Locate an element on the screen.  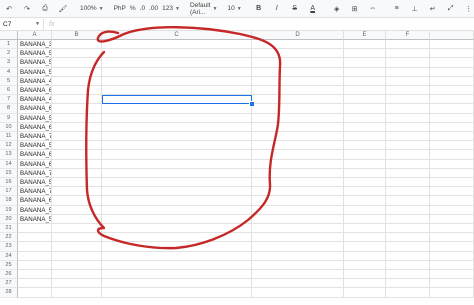
grid-cell: BANANA_54757 is located at coordinates (35, 183).